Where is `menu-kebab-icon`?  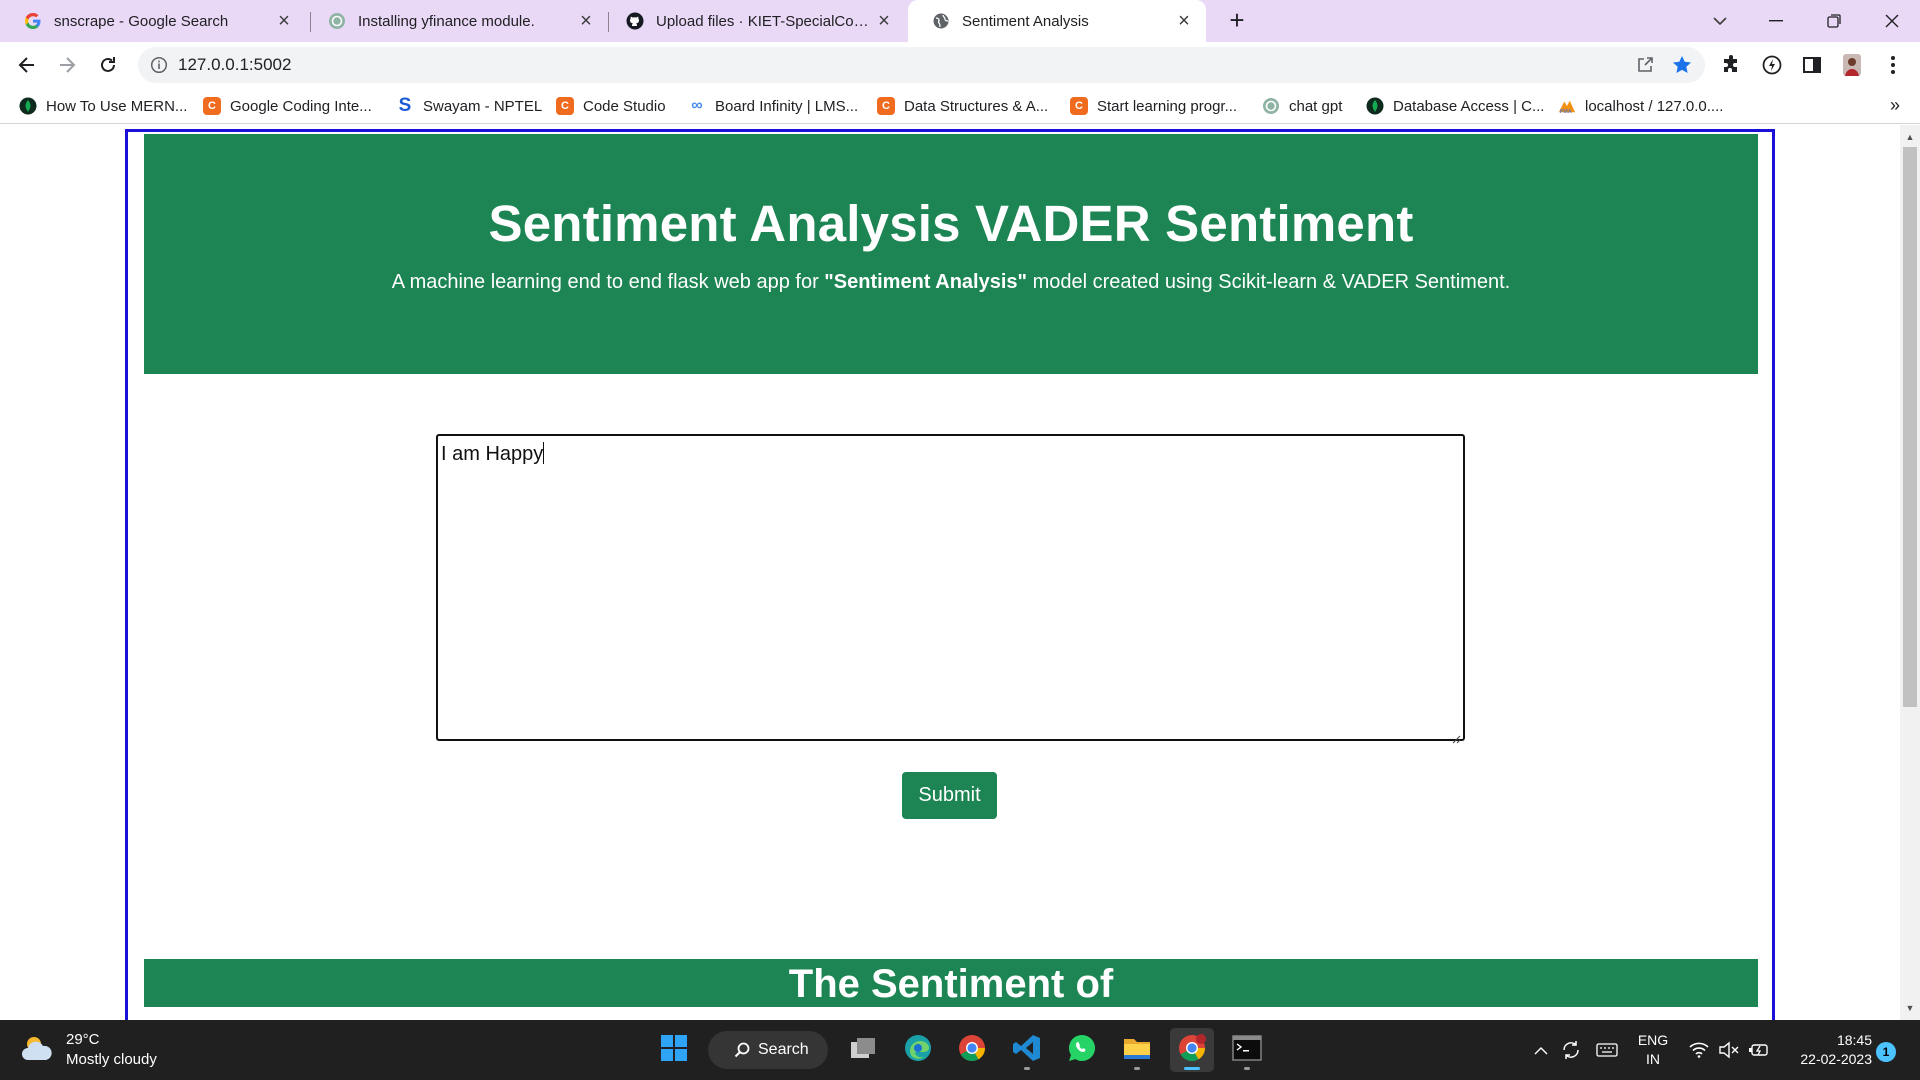
menu-kebab-icon is located at coordinates (1893, 65).